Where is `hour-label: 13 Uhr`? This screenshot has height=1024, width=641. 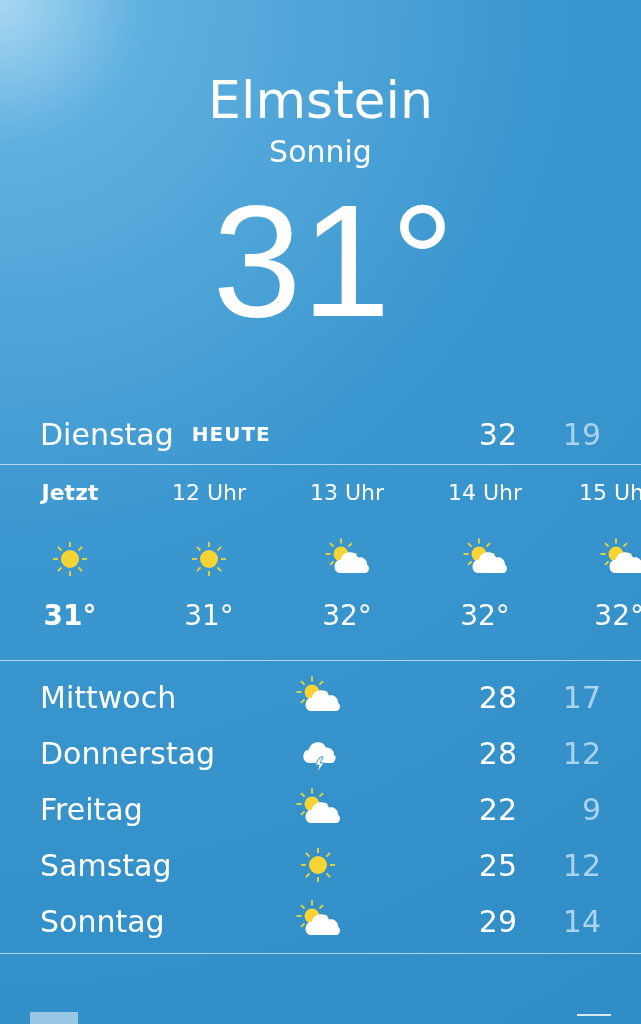
hour-label: 13 Uhr is located at coordinates (347, 493).